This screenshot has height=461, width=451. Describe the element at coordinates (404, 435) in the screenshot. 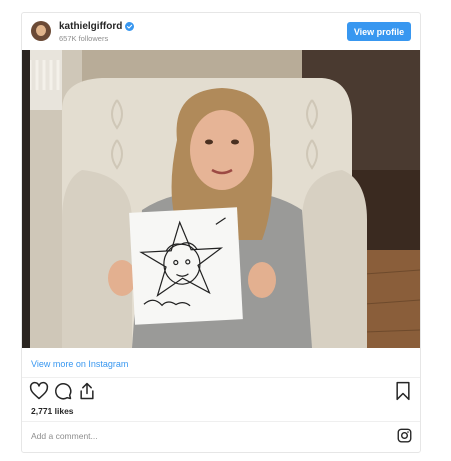

I see `instagram-icon` at that location.